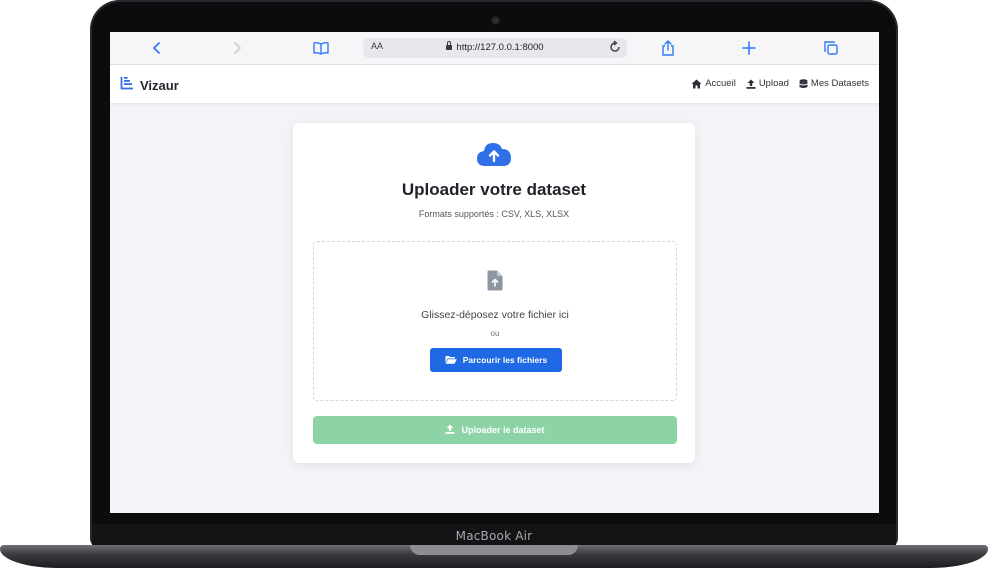  What do you see at coordinates (449, 45) in the screenshot?
I see `lock-icon` at bounding box center [449, 45].